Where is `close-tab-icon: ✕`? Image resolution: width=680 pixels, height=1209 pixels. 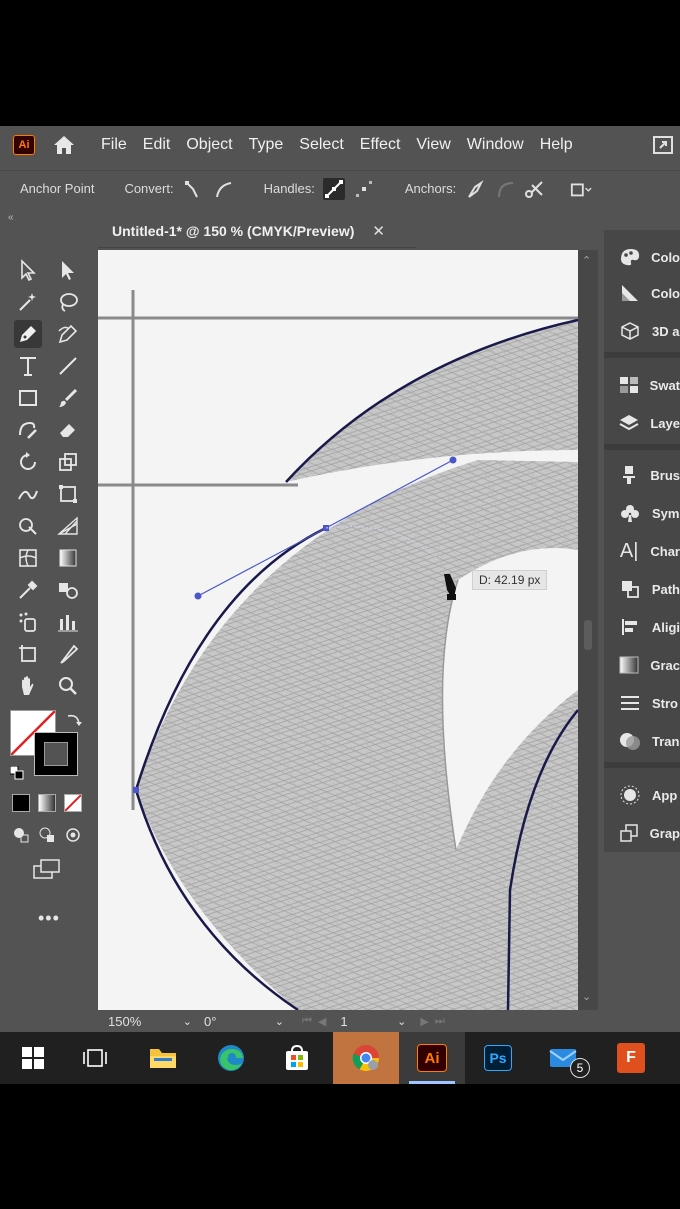 close-tab-icon: ✕ is located at coordinates (378, 231).